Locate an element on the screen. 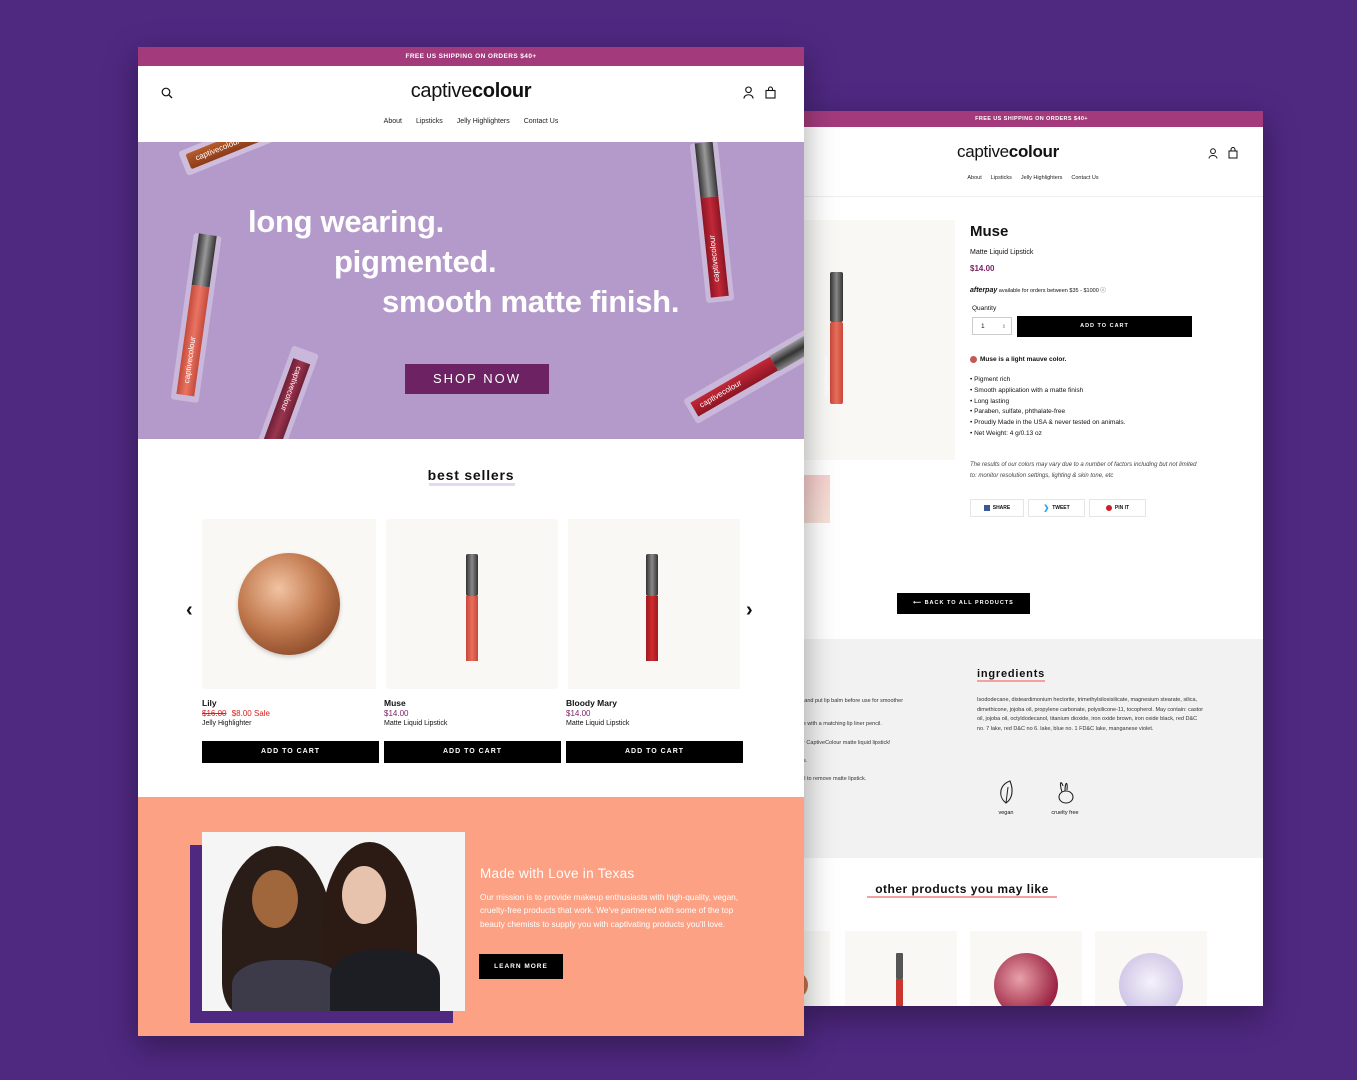 This screenshot has width=1357, height=1080. product-name: Bloody Mary is located at coordinates (591, 703).